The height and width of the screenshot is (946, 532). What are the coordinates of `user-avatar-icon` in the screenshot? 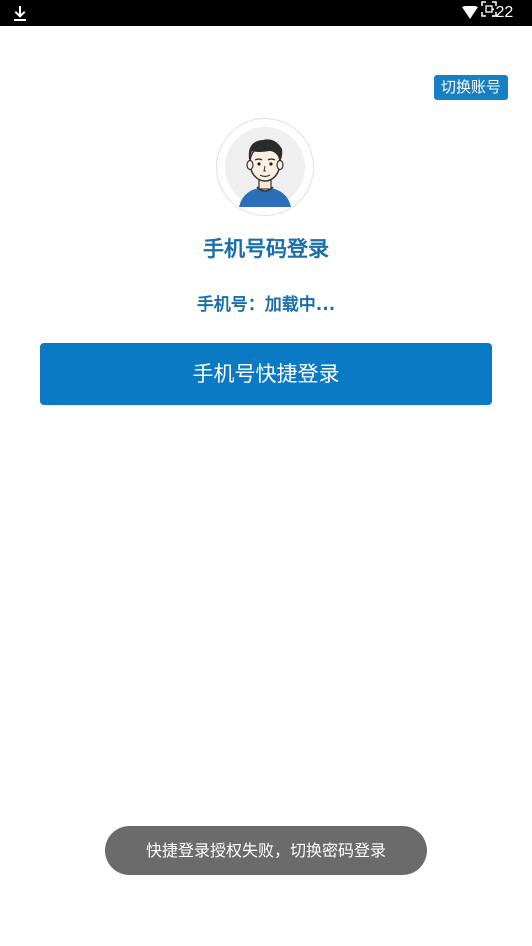 It's located at (265, 167).